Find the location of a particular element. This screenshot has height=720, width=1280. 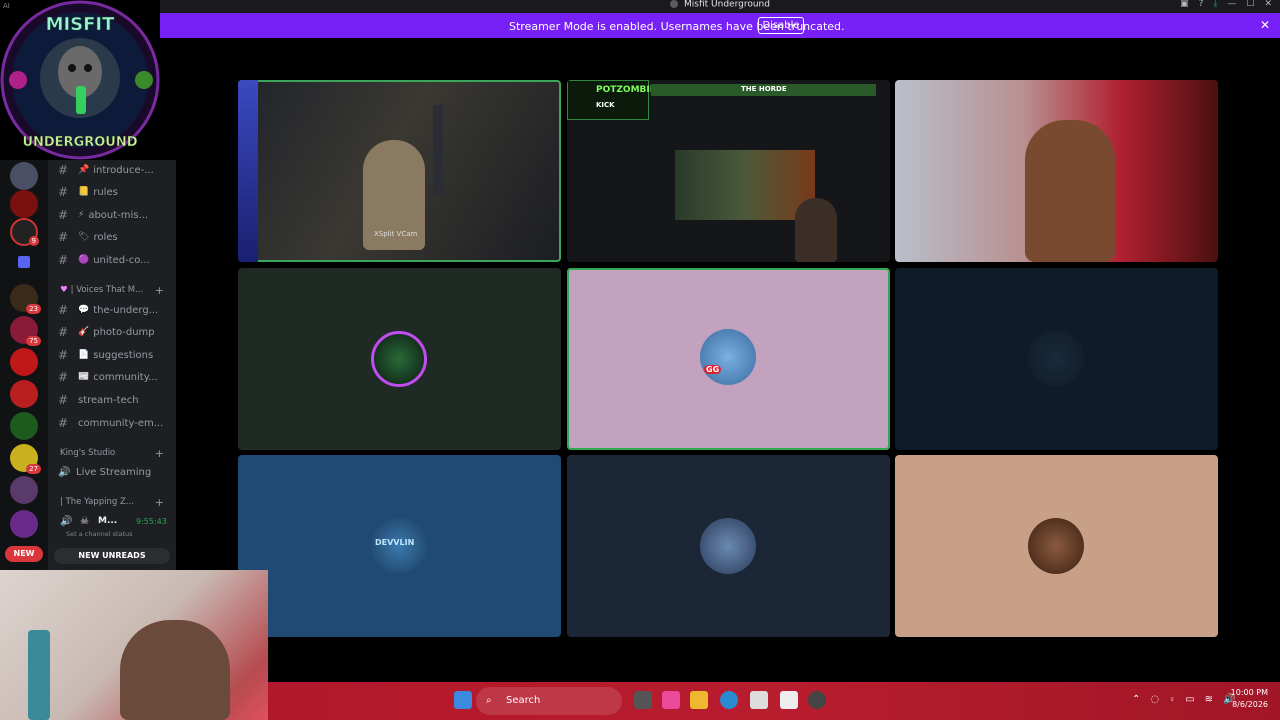

channel-item: # 🏷 roles is located at coordinates (115, 237).